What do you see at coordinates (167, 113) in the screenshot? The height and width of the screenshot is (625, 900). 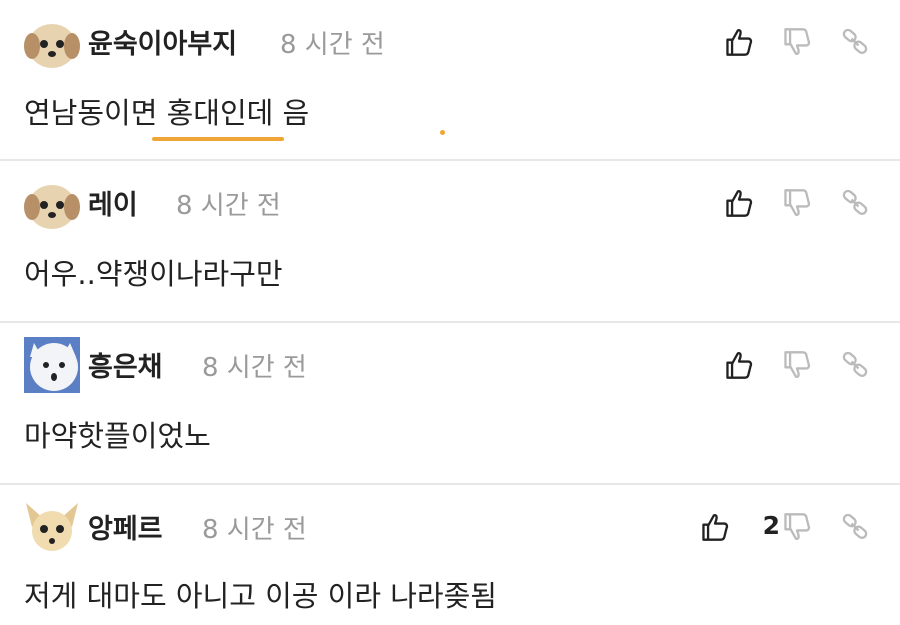 I see `comment-text: 연남동이면 홍대인데 음` at bounding box center [167, 113].